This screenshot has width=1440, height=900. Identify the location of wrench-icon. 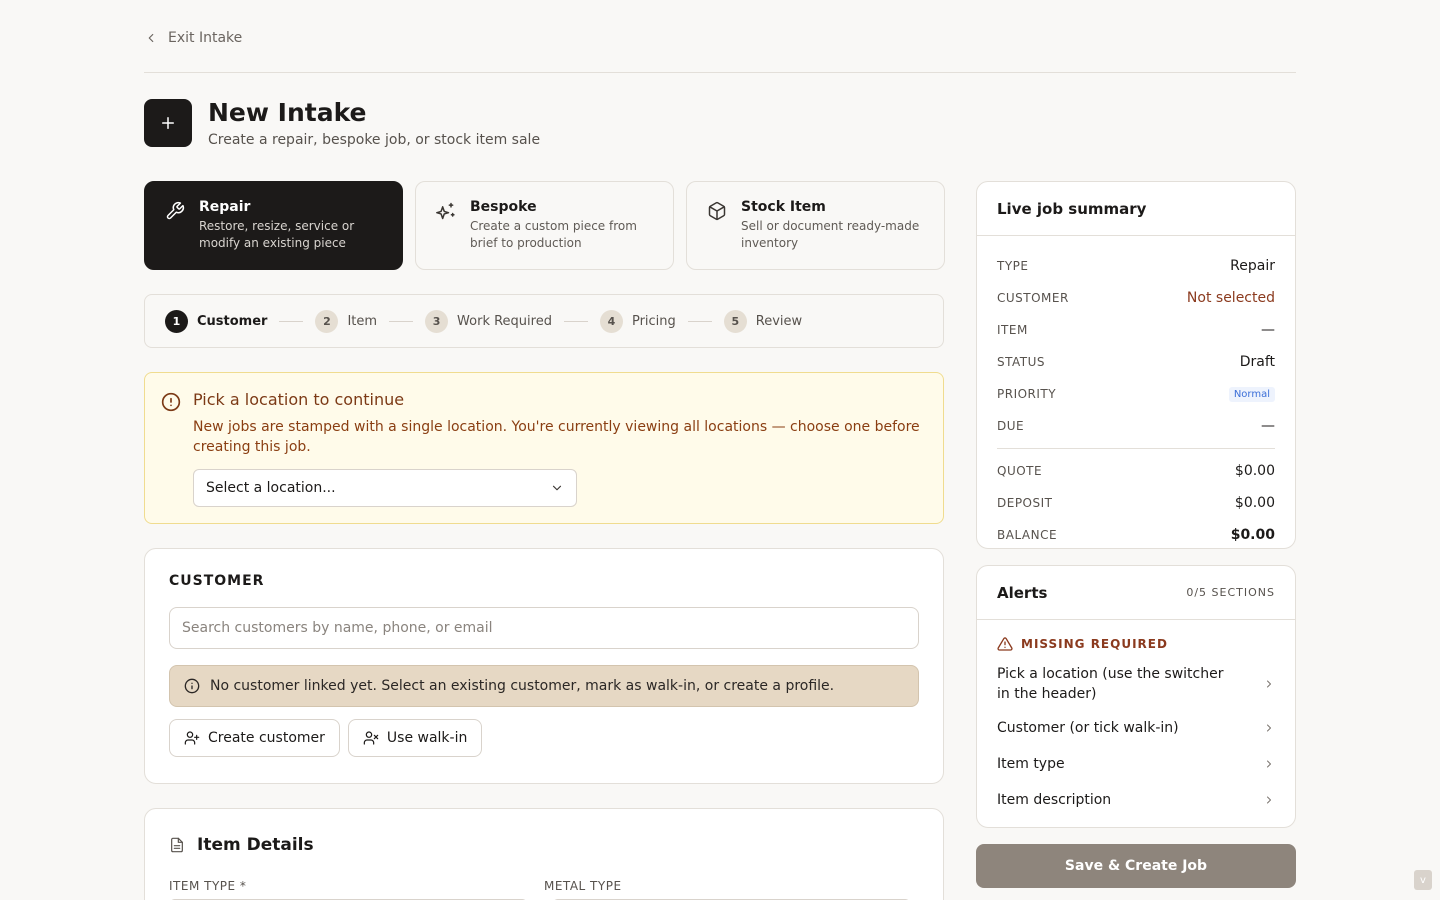
(175, 210).